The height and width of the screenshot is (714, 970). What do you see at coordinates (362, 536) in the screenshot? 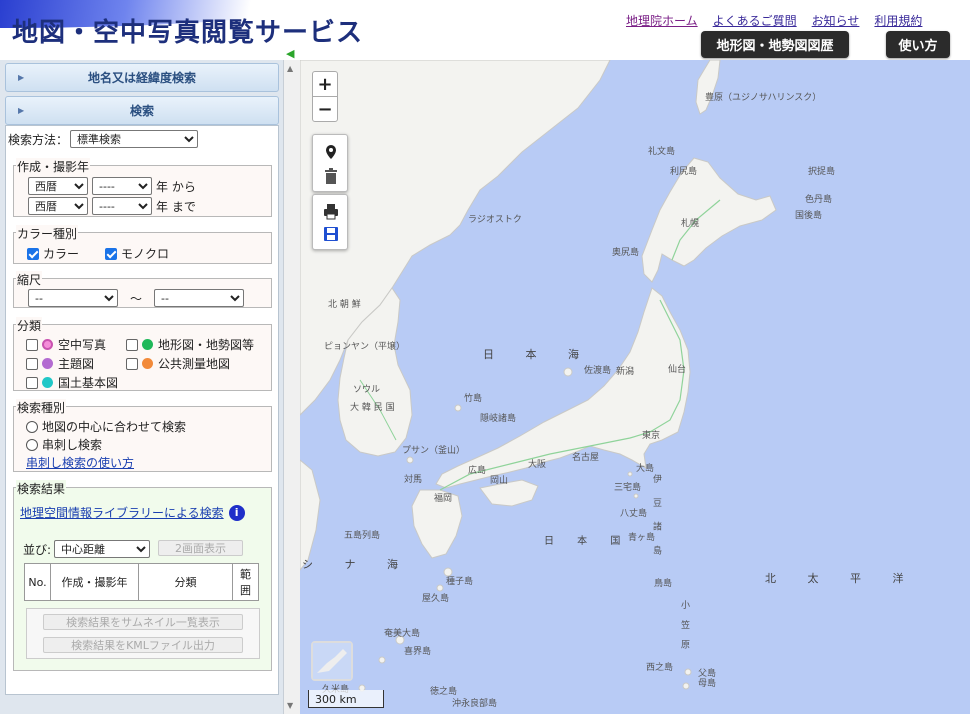
I see `map-label-goto: 五島列島` at bounding box center [362, 536].